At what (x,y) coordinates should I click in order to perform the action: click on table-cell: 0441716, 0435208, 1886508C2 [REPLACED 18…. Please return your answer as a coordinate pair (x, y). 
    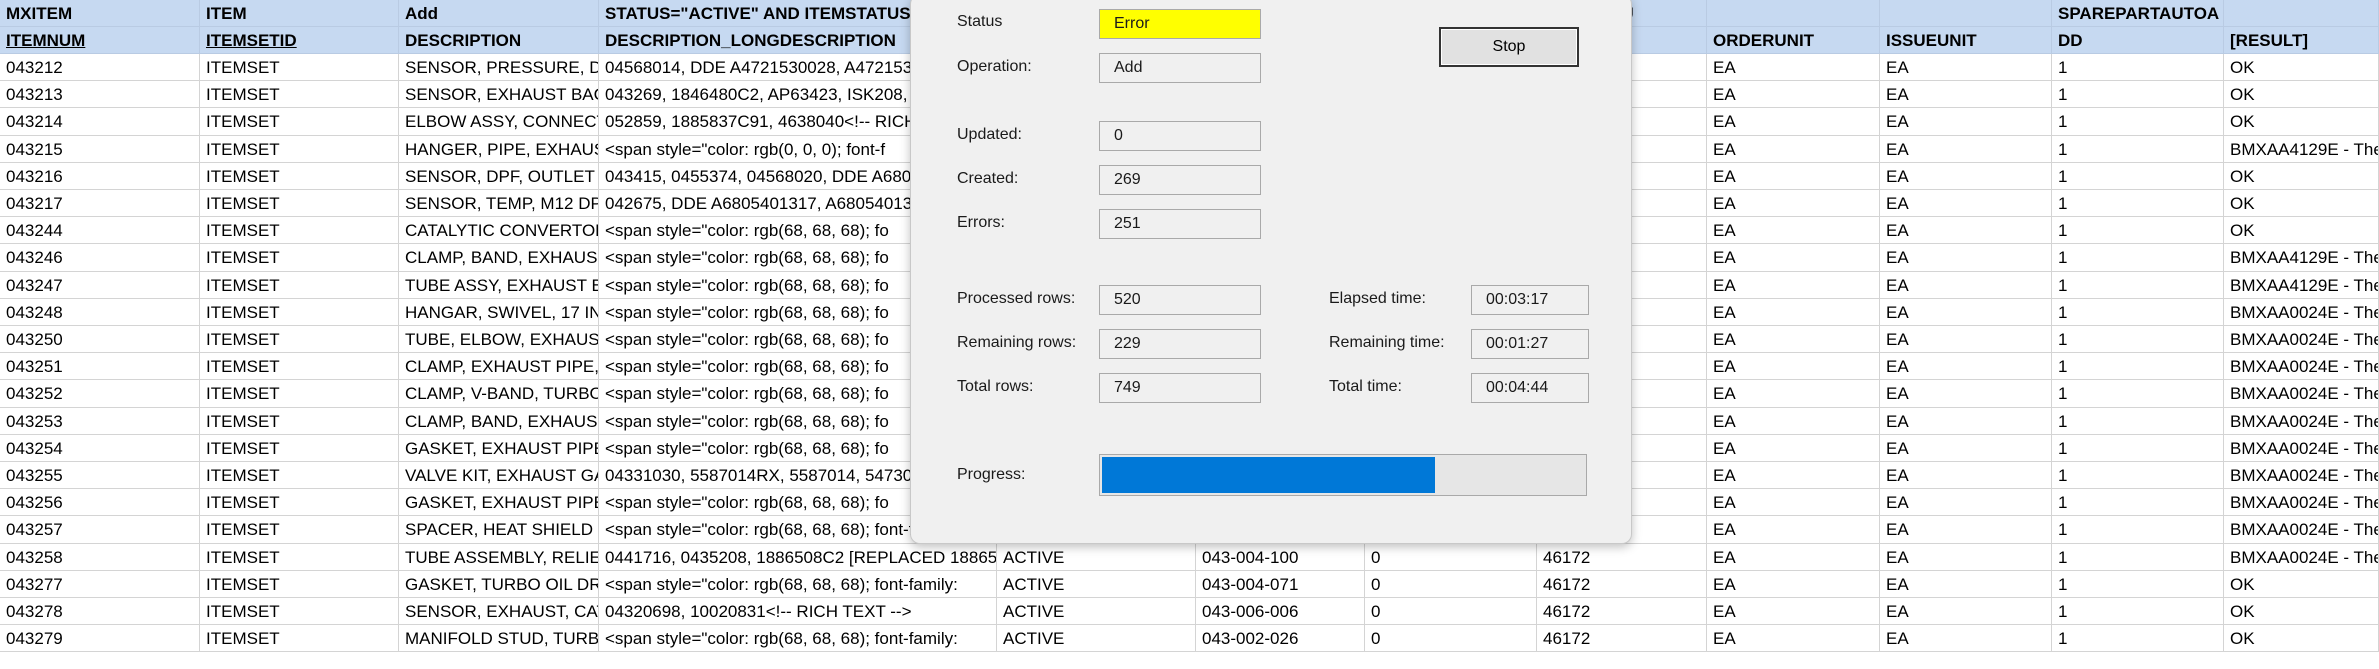
    Looking at the image, I should click on (798, 557).